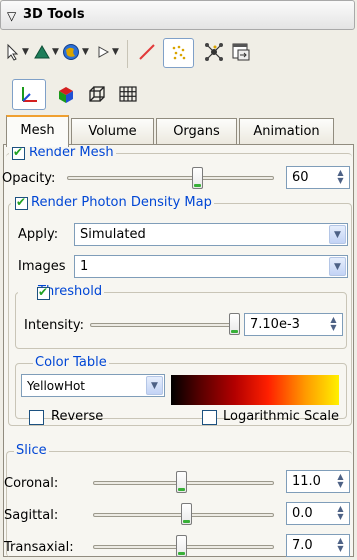  What do you see at coordinates (77, 416) in the screenshot?
I see `reverse-label: Reverse` at bounding box center [77, 416].